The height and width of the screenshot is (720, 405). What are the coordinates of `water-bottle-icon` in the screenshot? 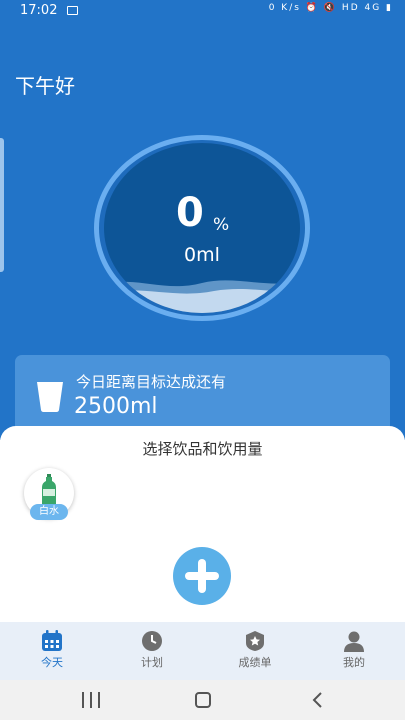 It's located at (49, 490).